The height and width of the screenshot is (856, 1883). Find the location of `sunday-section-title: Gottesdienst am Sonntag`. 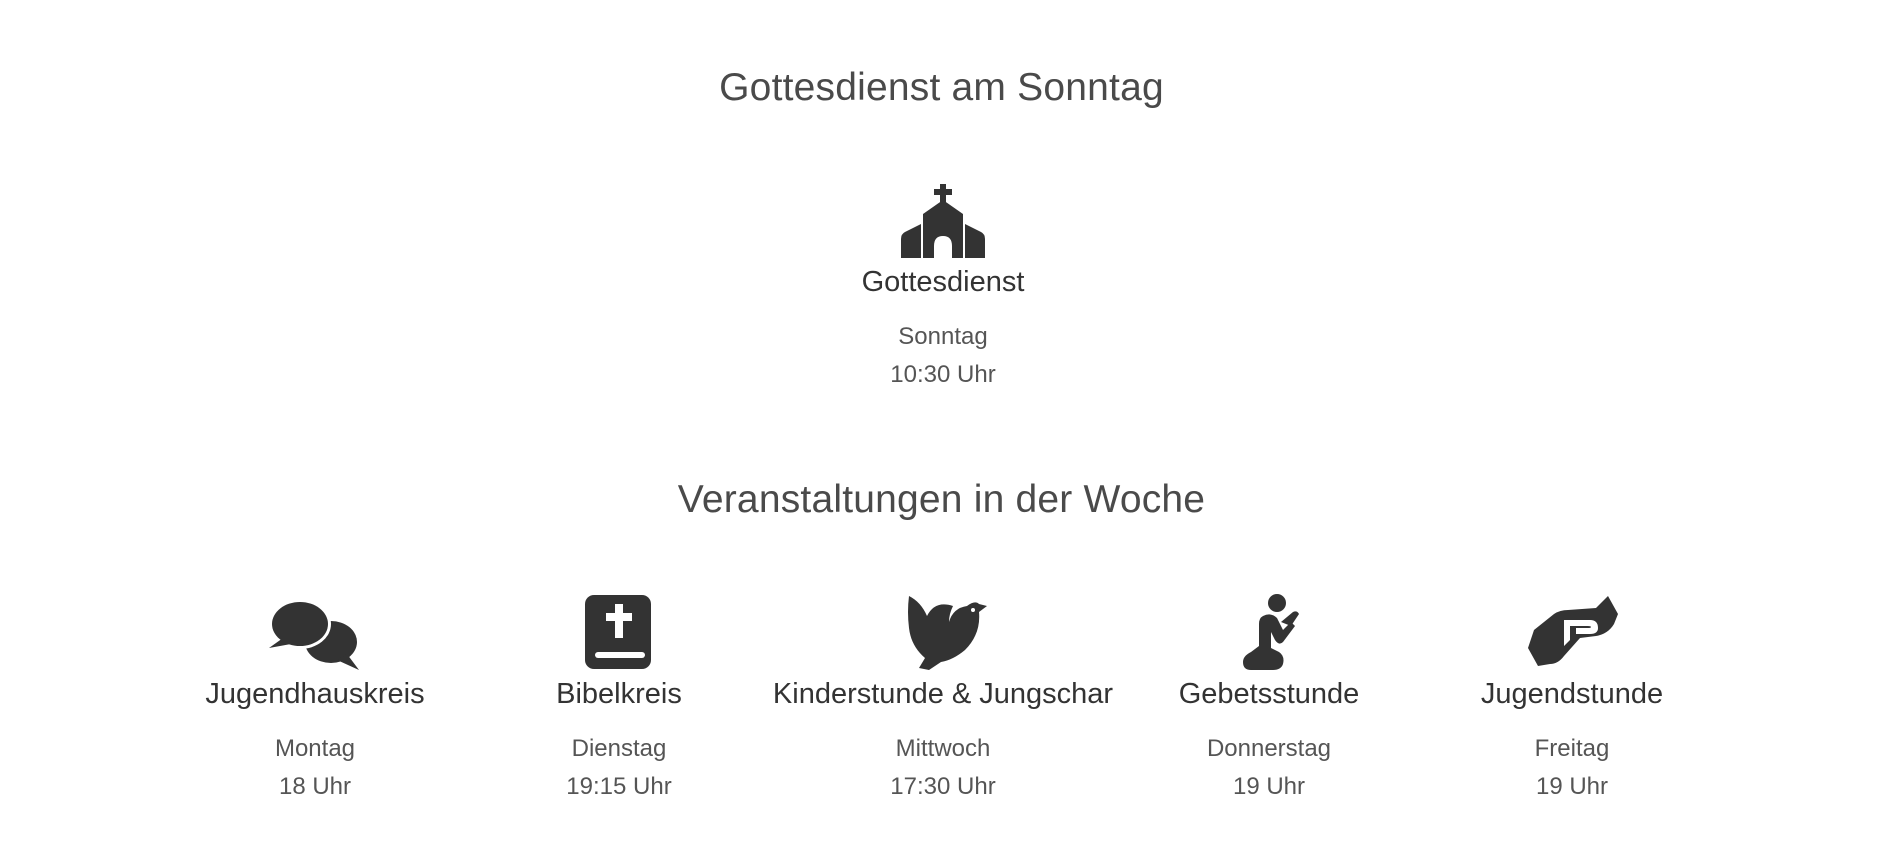

sunday-section-title: Gottesdienst am Sonntag is located at coordinates (941, 87).